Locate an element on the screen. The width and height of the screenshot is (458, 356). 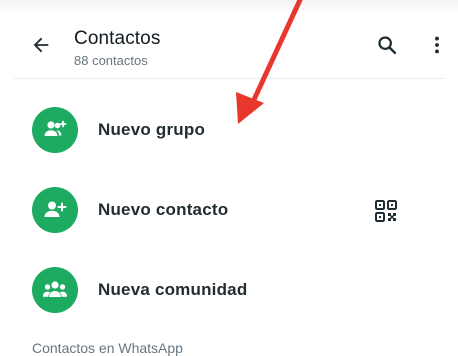
new-community-avatar is located at coordinates (55, 290).